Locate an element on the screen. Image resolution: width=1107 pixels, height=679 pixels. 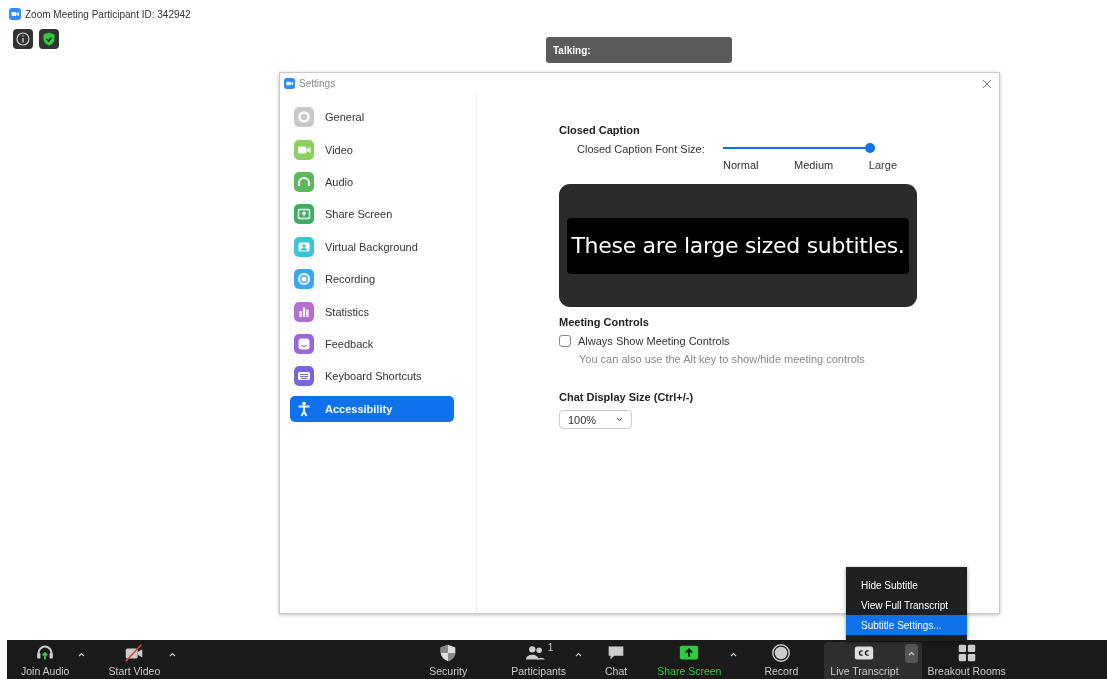
gear-icon is located at coordinates (304, 117).